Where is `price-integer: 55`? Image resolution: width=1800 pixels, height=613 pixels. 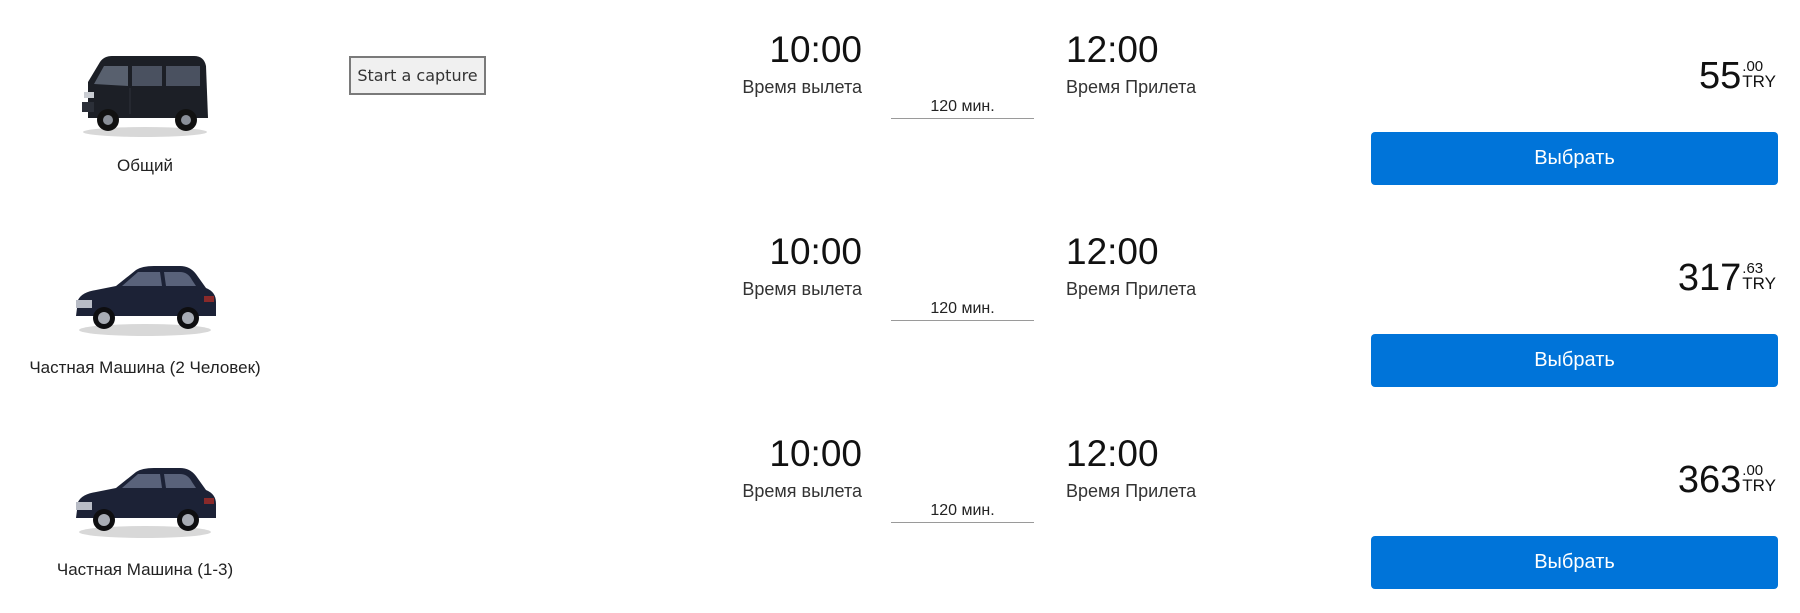
price-integer: 55 is located at coordinates (1720, 76).